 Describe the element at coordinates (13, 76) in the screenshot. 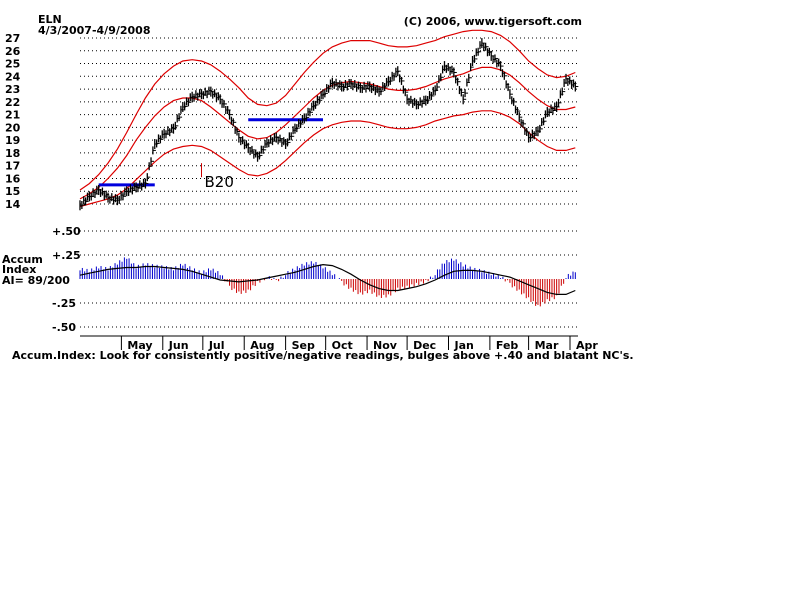

I see `price-tick-label: 24` at that location.